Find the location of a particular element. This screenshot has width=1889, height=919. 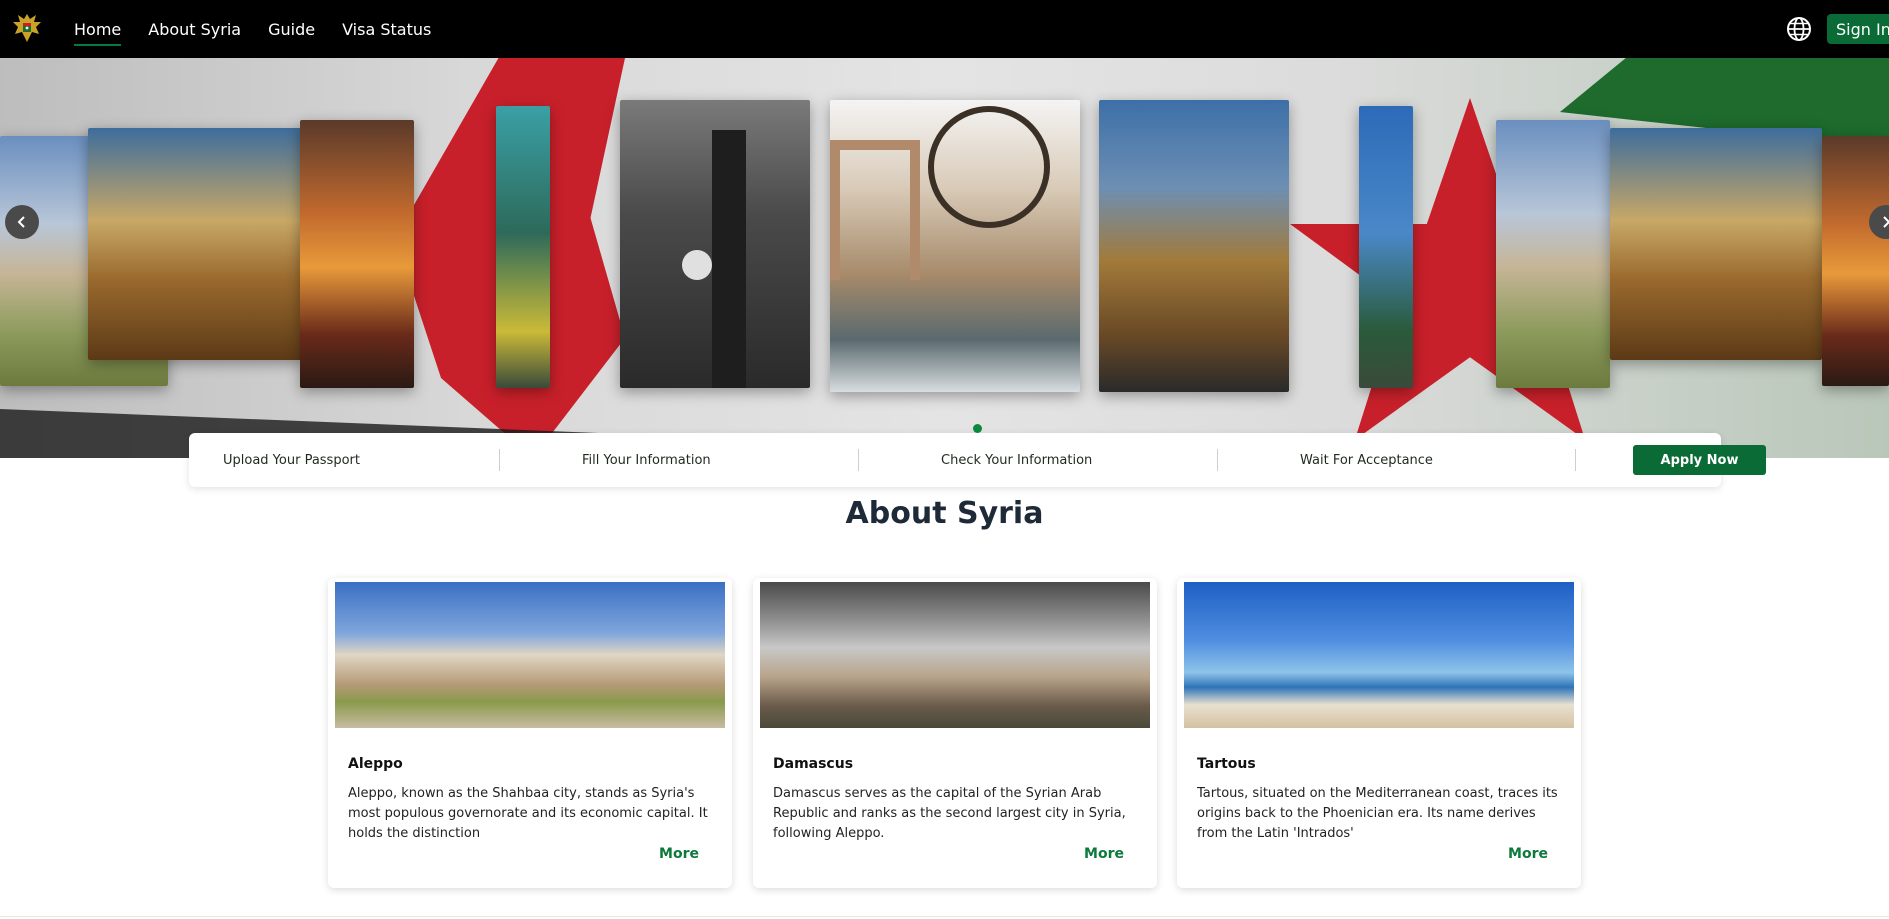

nav-about-syria: About Syria is located at coordinates (194, 29).